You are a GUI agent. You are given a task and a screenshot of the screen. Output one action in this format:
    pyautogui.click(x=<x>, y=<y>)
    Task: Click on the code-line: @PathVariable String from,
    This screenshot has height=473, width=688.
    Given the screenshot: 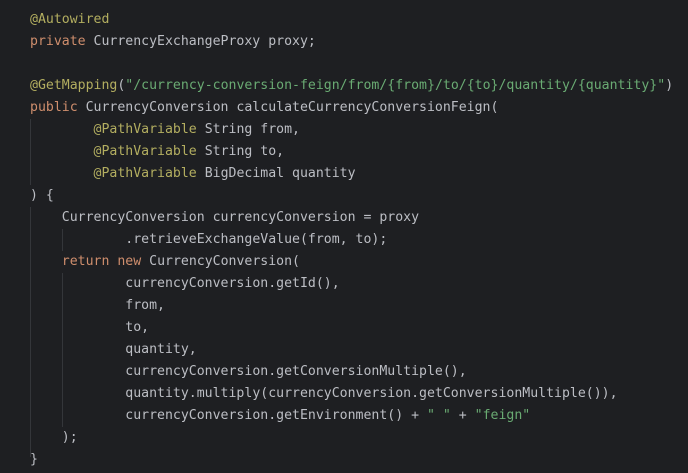 What is the action you would take?
    pyautogui.click(x=165, y=130)
    